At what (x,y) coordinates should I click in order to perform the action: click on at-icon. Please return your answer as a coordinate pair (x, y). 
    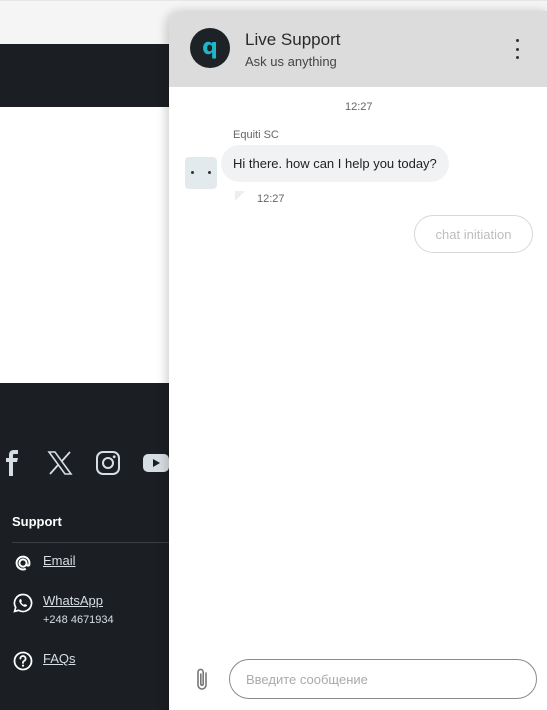
    Looking at the image, I should click on (23, 563).